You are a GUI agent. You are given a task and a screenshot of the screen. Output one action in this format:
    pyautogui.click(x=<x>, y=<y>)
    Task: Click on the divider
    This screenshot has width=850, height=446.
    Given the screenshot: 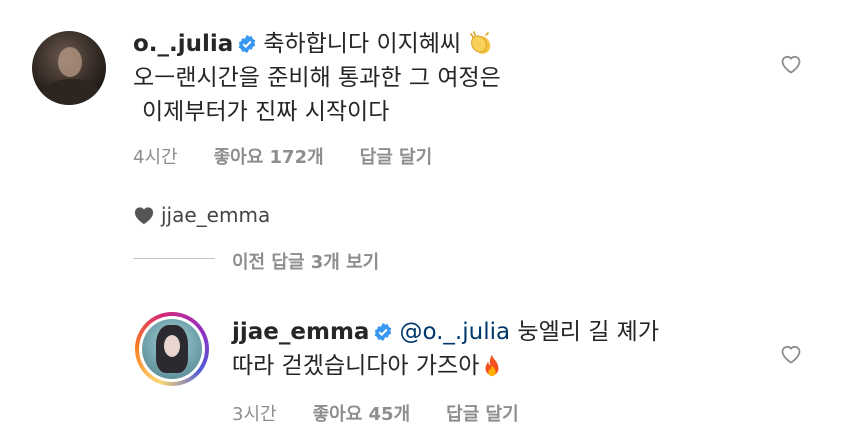 What is the action you would take?
    pyautogui.click(x=174, y=258)
    